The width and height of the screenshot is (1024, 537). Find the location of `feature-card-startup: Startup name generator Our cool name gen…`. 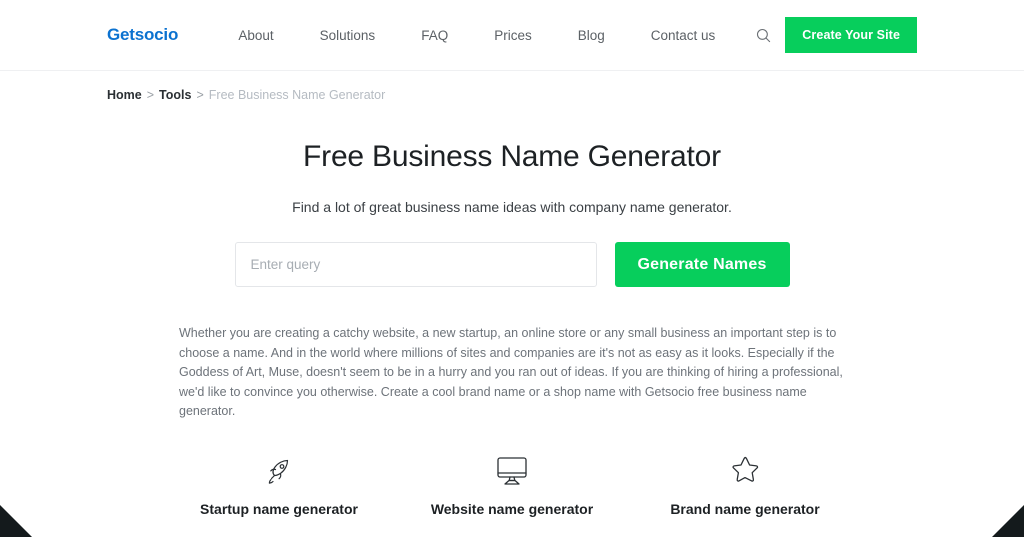

feature-card-startup: Startup name generator Our cool name gen… is located at coordinates (279, 494).